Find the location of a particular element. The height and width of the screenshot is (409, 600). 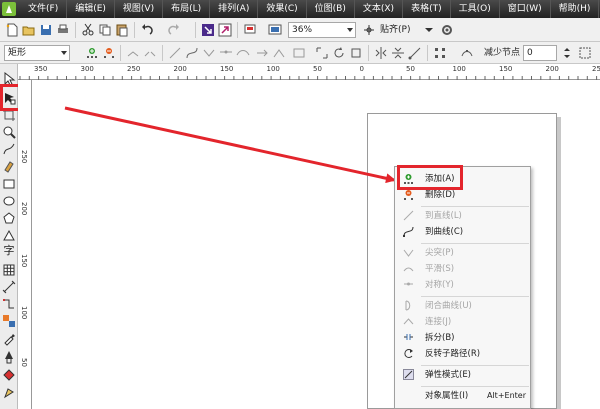

to-curve-icon is located at coordinates (408, 231).